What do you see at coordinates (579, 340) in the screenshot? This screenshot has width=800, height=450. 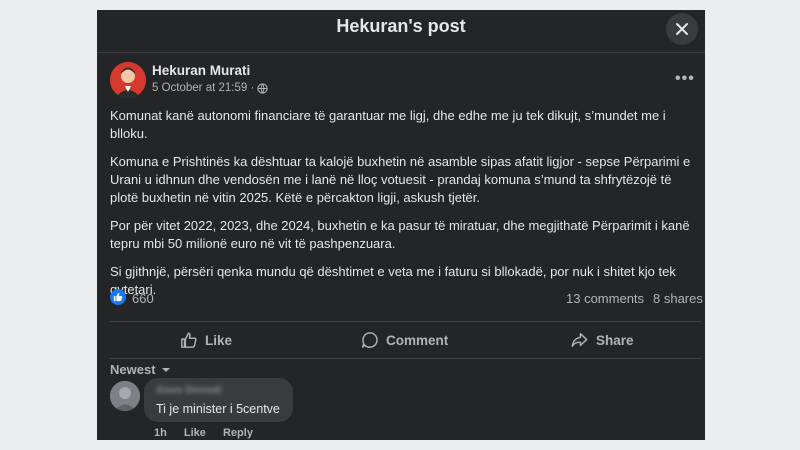 I see `share-icon` at bounding box center [579, 340].